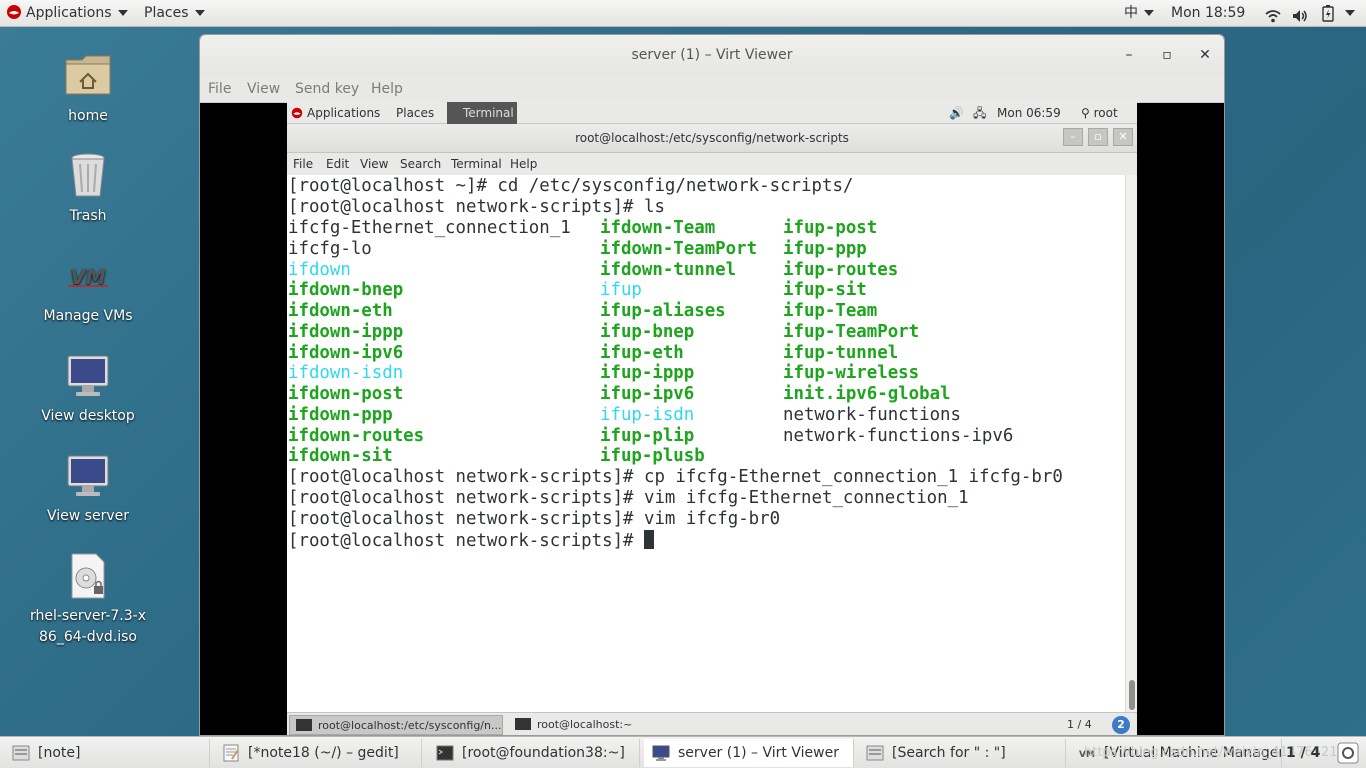 The image size is (1366, 768). Describe the element at coordinates (1306, 753) in the screenshot. I see `host-workspace-pager: 1 / 4` at that location.